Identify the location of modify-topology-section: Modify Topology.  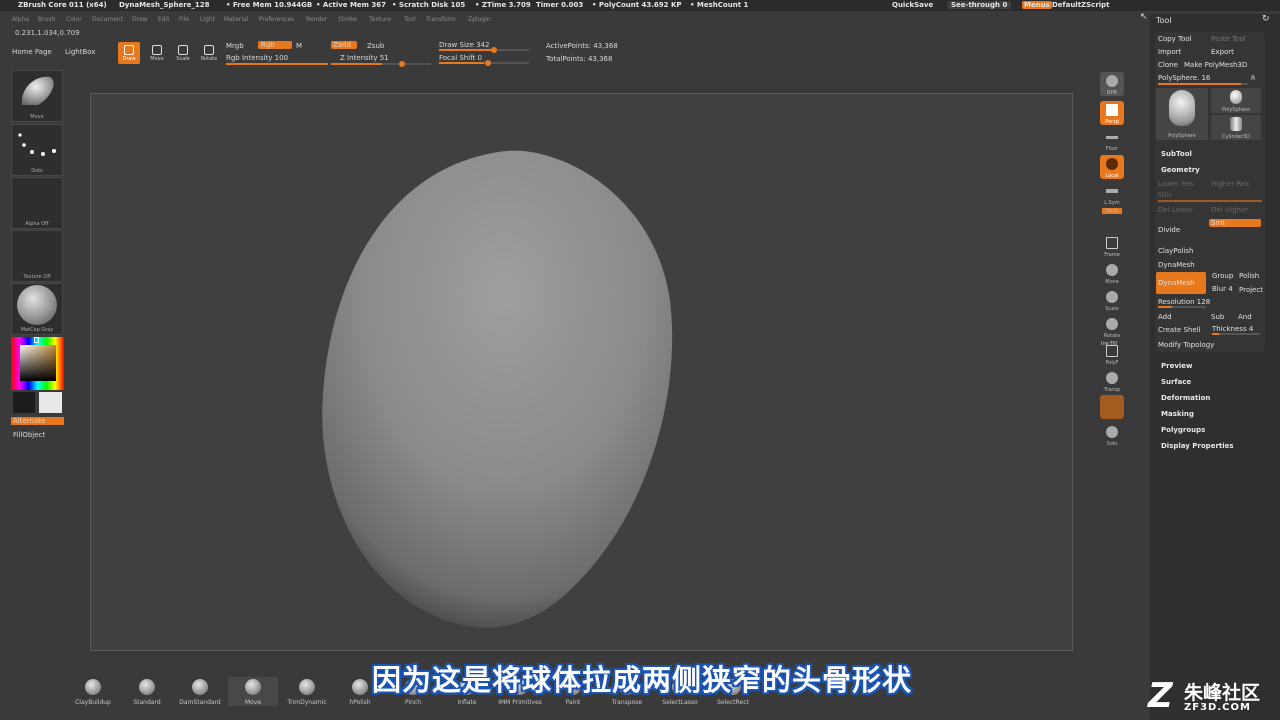
(1186, 345).